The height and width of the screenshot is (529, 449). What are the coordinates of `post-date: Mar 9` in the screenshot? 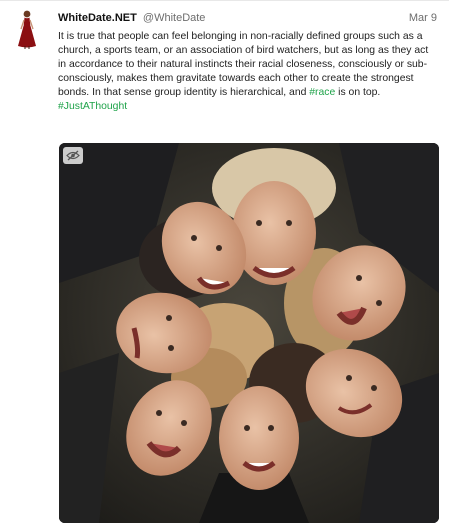 It's located at (423, 18).